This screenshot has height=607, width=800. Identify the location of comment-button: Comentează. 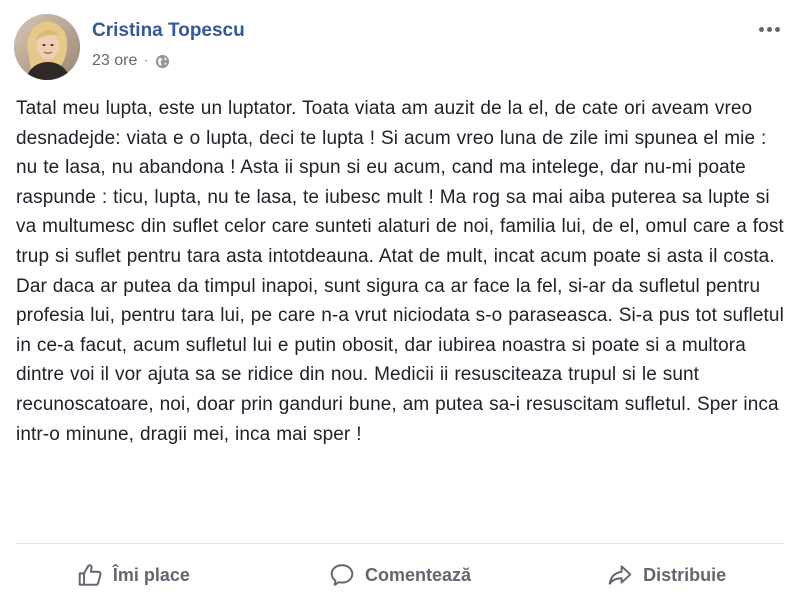
(400, 575).